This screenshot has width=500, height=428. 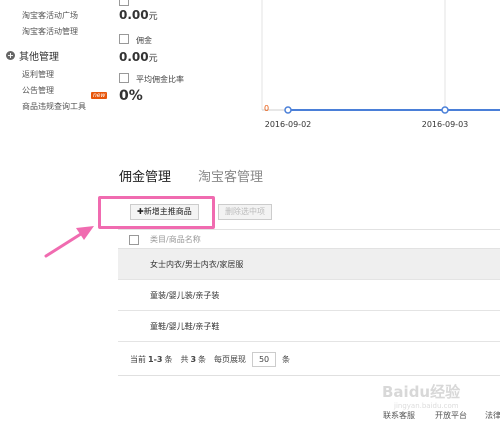 I want to click on table-row: 女士内衣/男士内衣/家居服, so click(x=309, y=264).